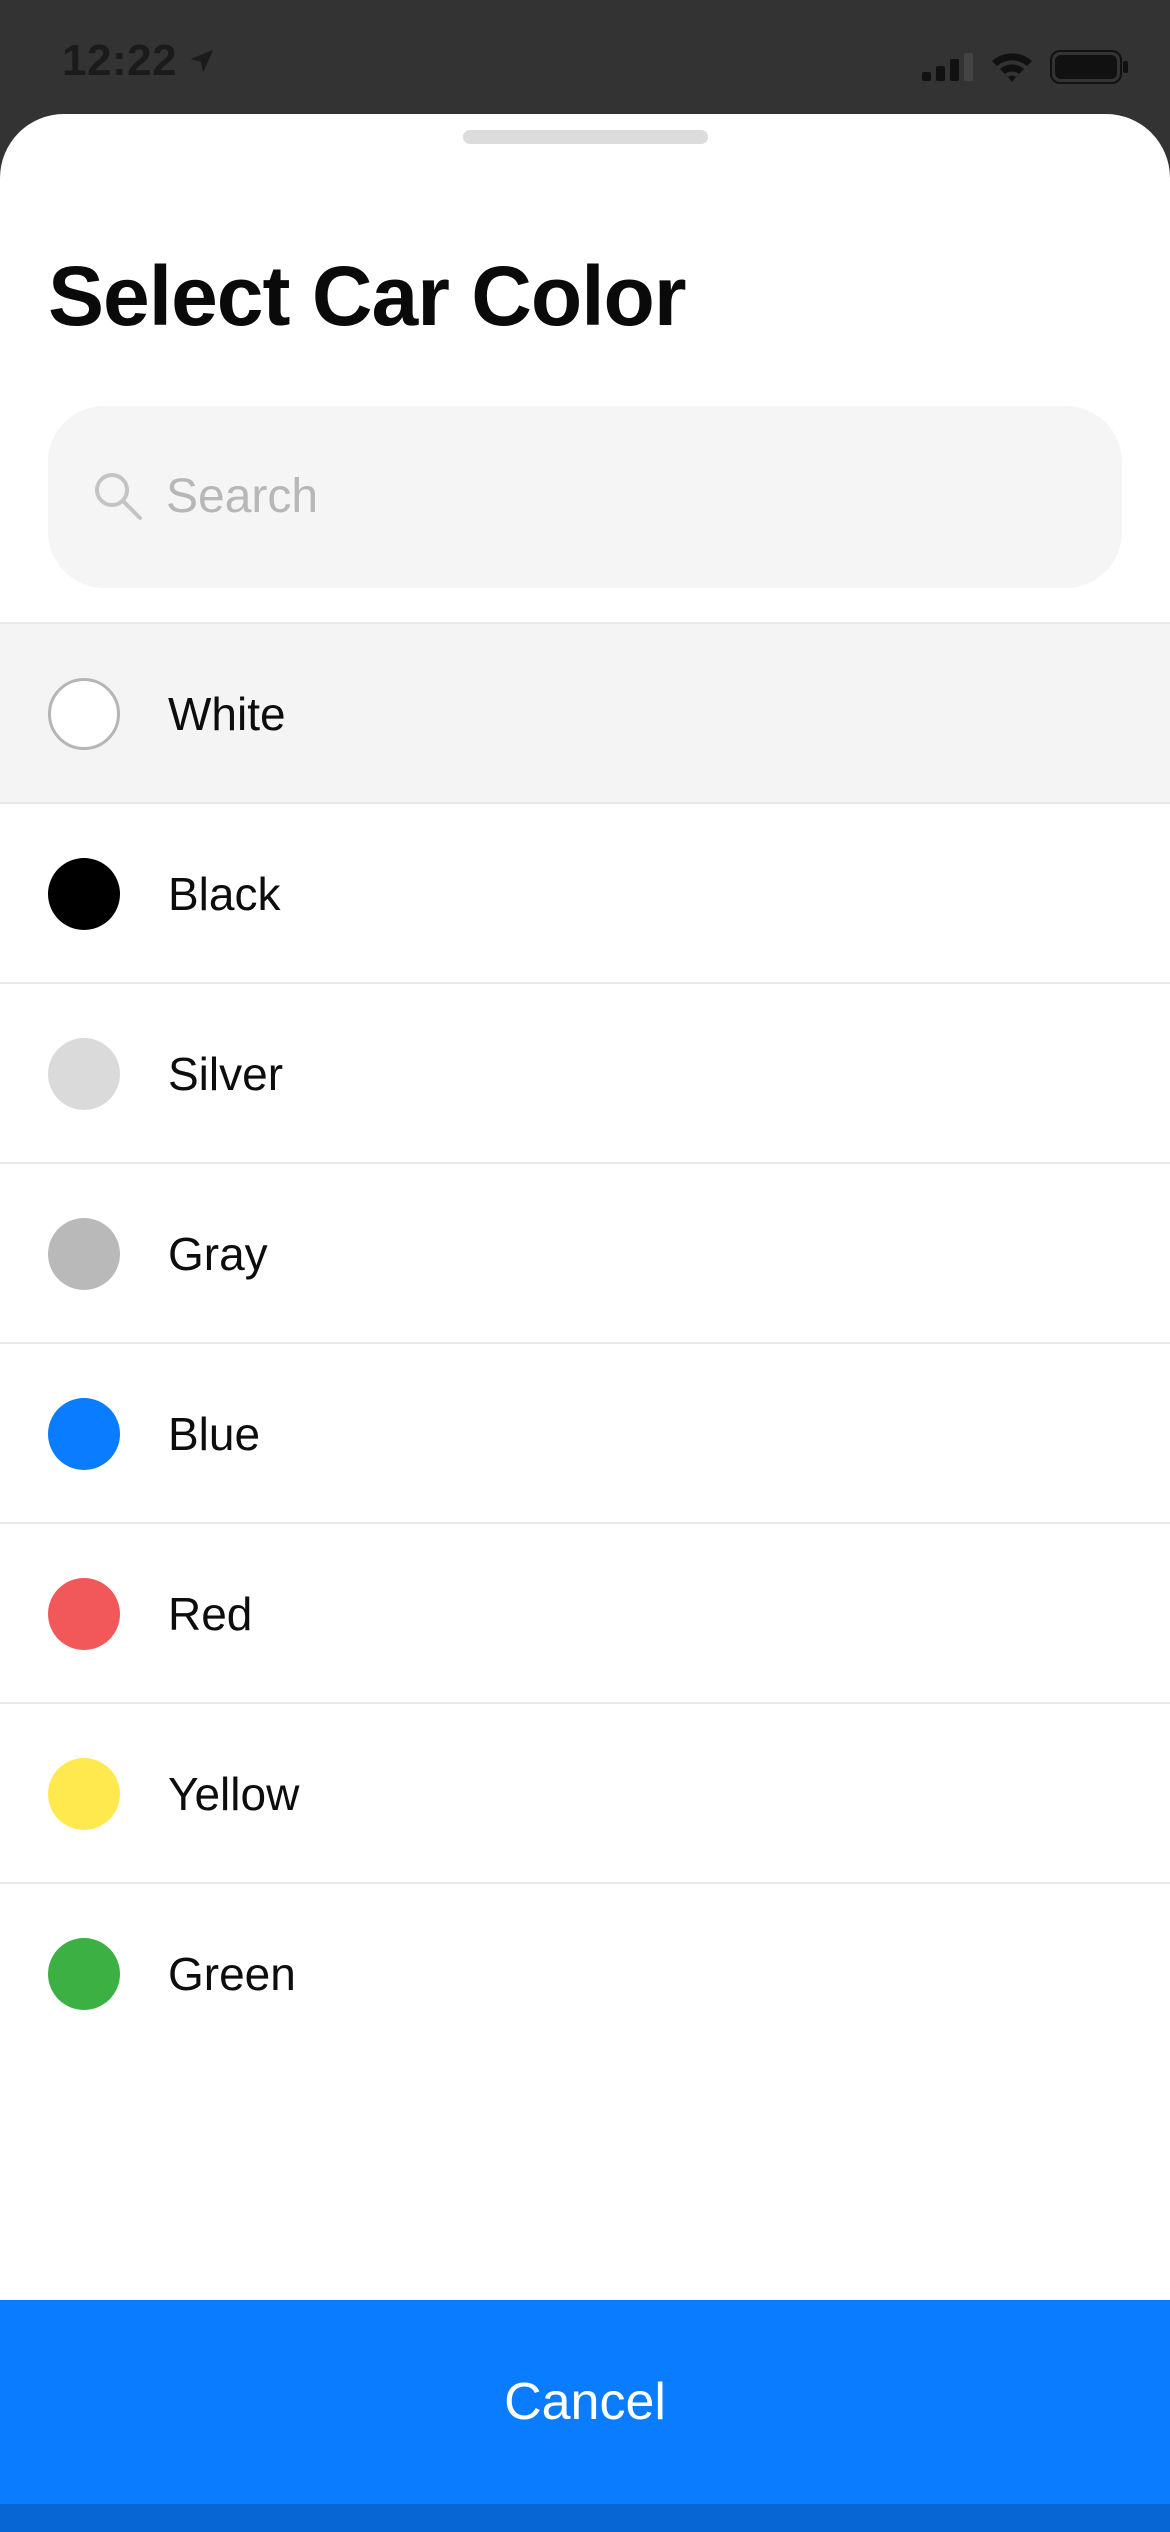 This screenshot has width=1170, height=2532. What do you see at coordinates (585, 1973) in the screenshot?
I see `color-option-green: Green` at bounding box center [585, 1973].